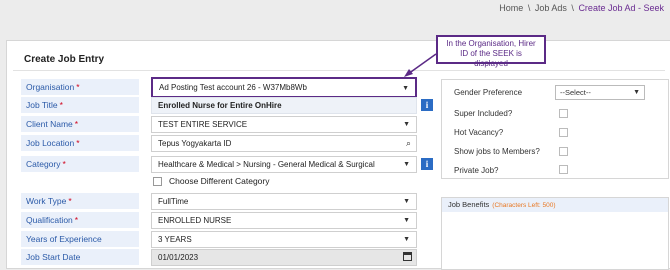 This screenshot has width=670, height=270. I want to click on client-name-label: Client Name *, so click(80, 124).